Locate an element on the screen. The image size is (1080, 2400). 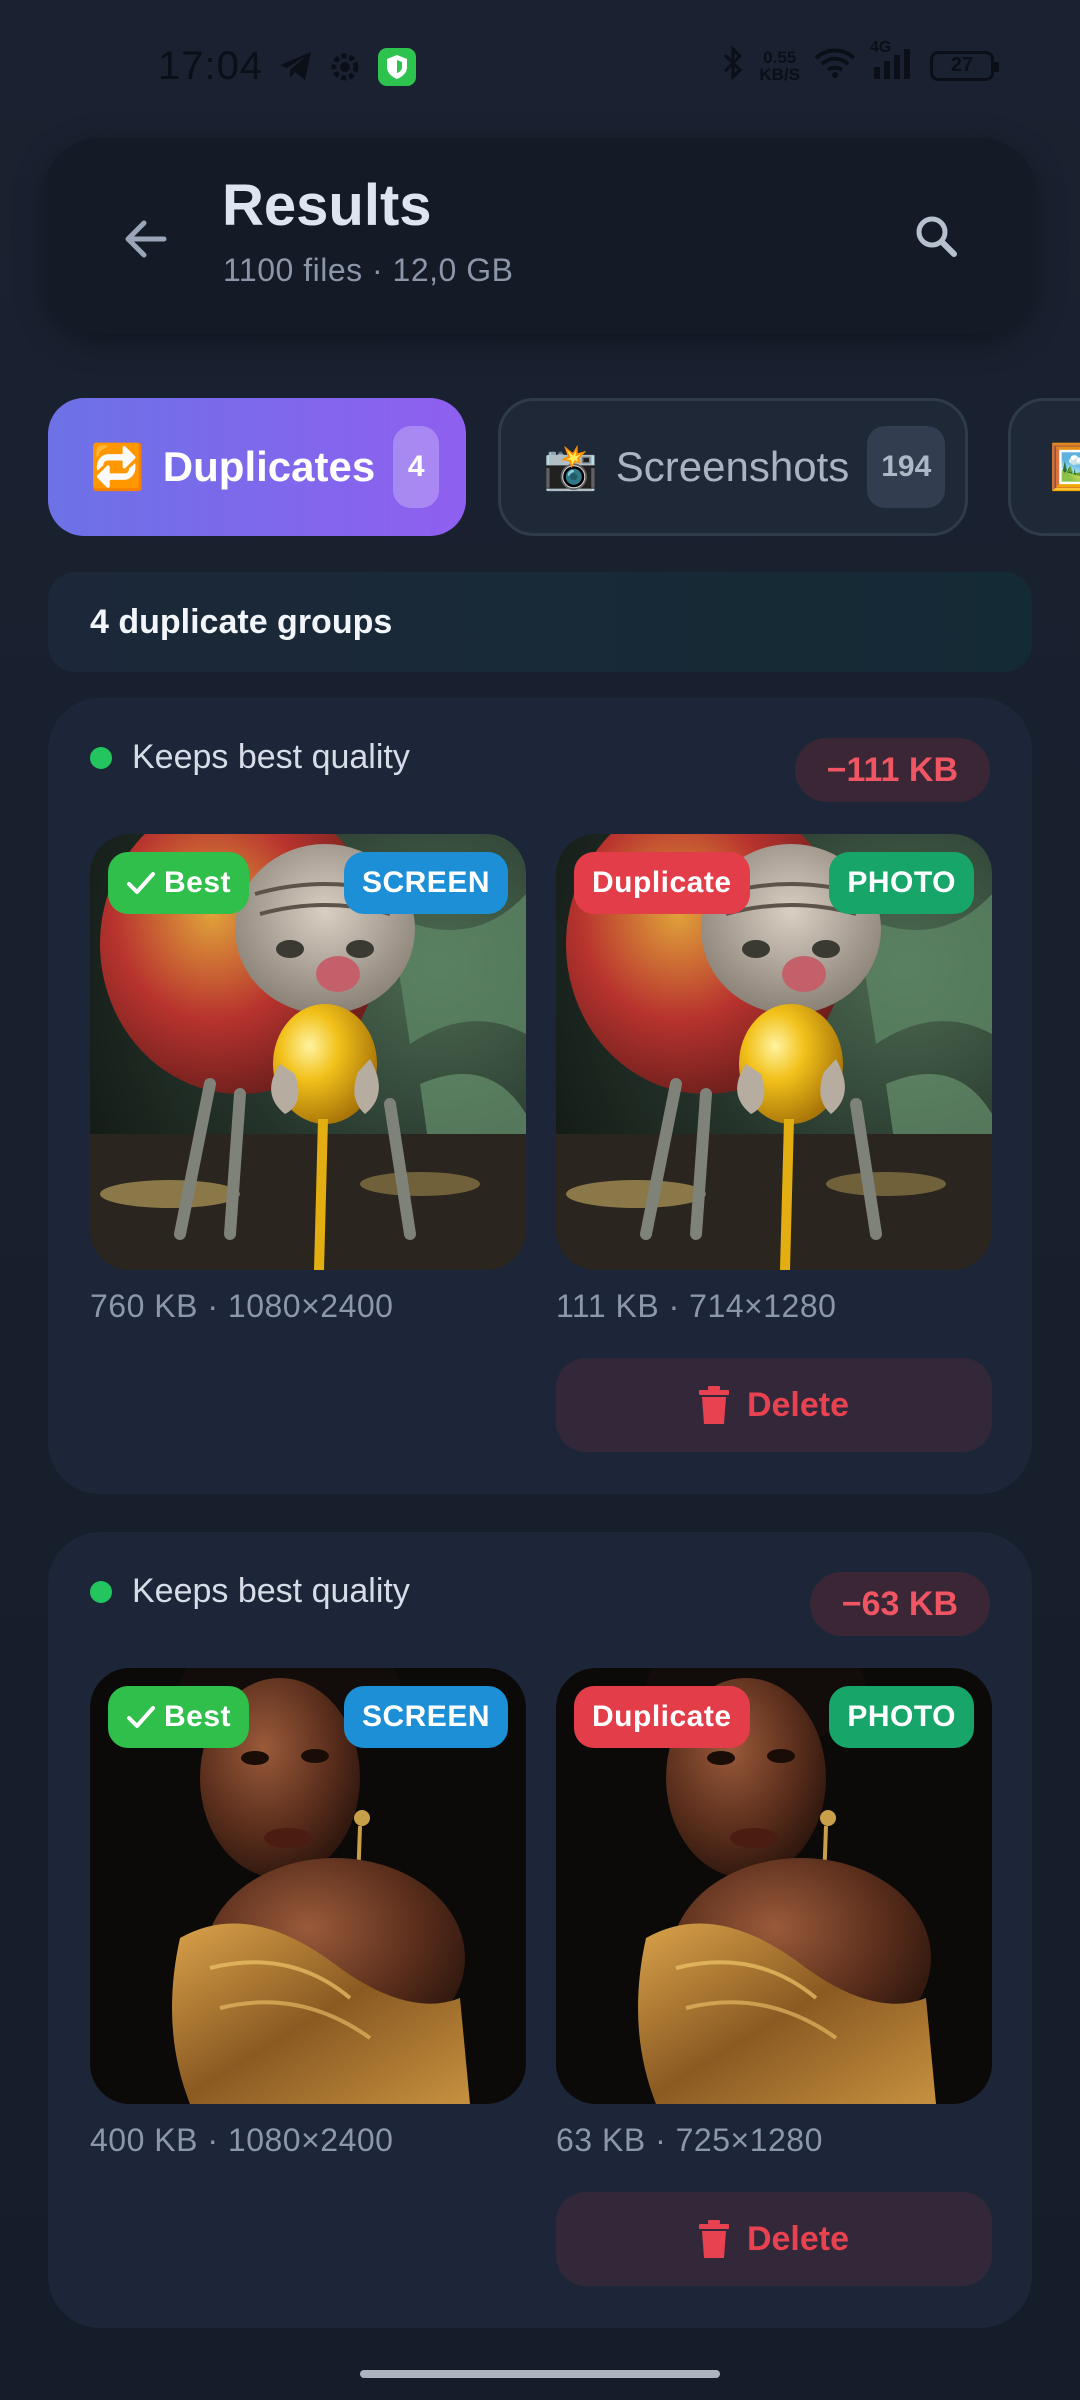
tab-label: Duplicates is located at coordinates (269, 466).